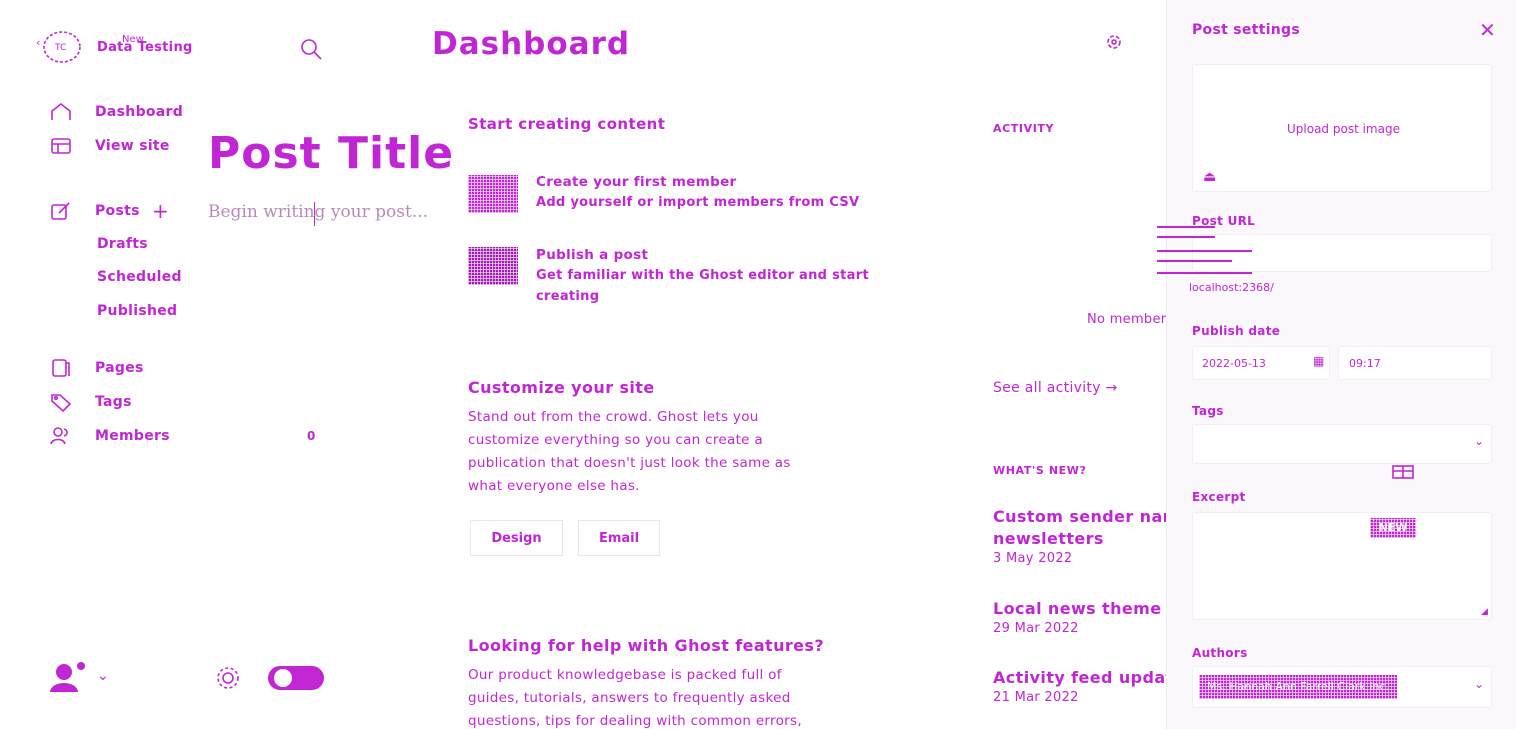 The image size is (1516, 729). I want to click on customize-line: Stand out from the crowd. Ghost lets you, so click(613, 417).